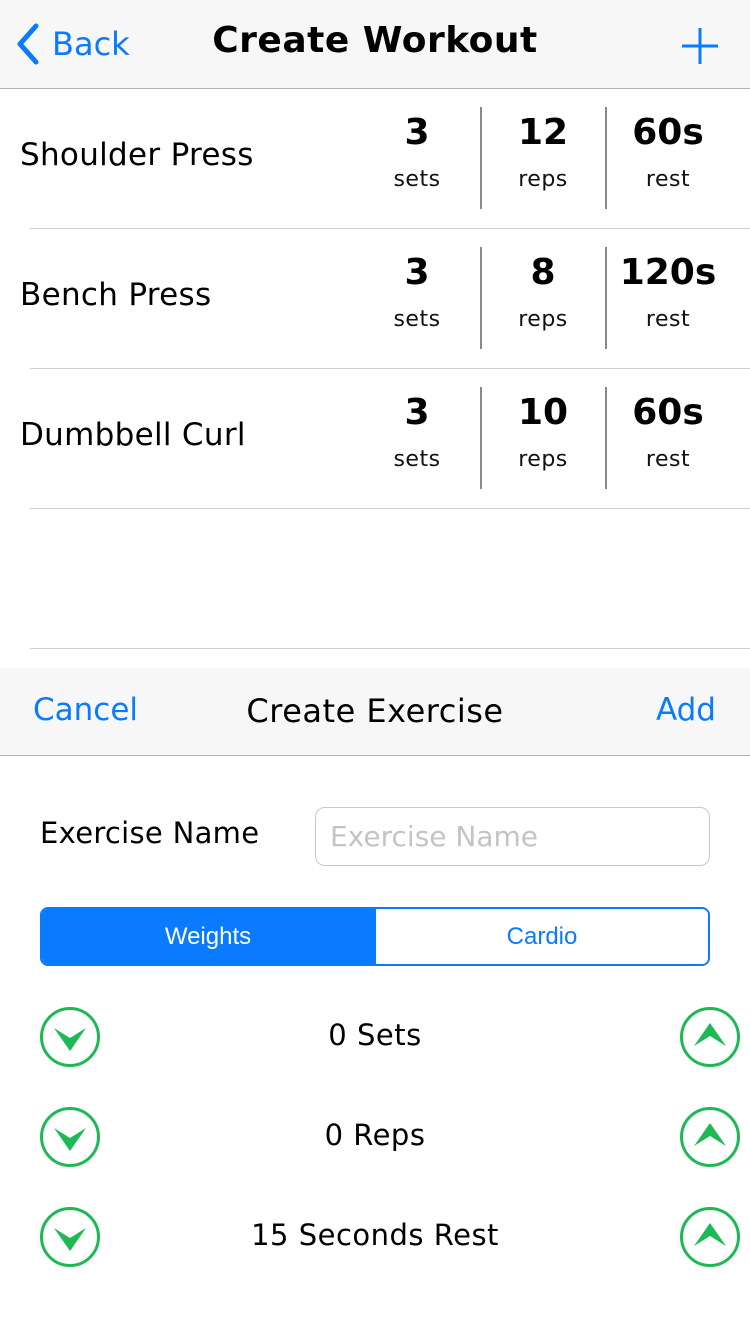  I want to click on segment-weights: Weights, so click(208, 936).